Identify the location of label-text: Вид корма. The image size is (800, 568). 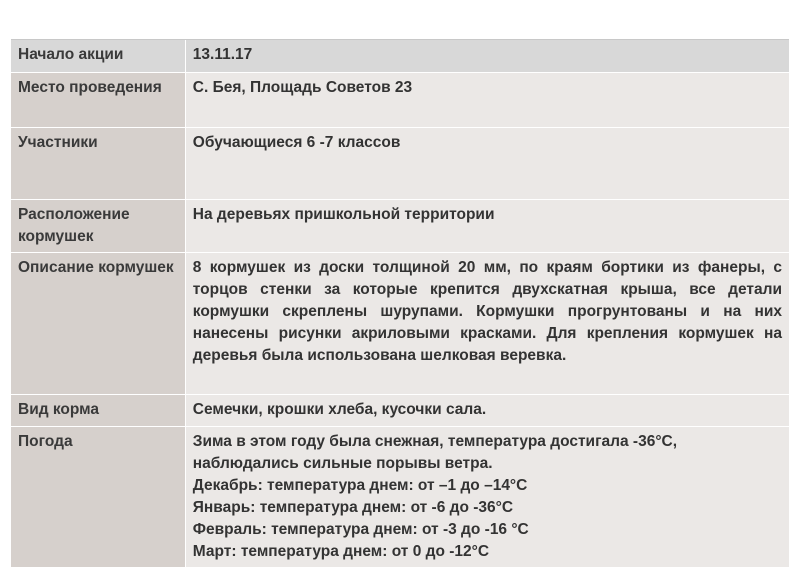
(59, 409).